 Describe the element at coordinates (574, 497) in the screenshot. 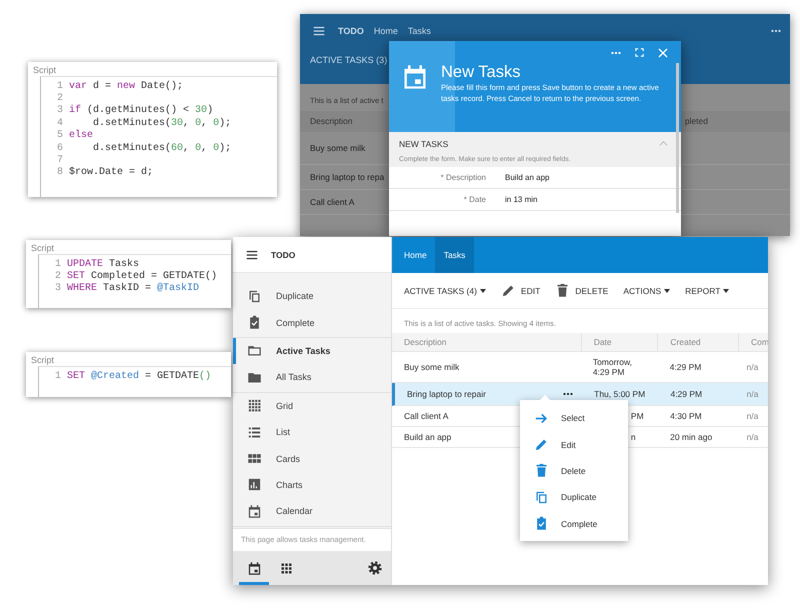

I see `menu-item: Duplicate` at that location.